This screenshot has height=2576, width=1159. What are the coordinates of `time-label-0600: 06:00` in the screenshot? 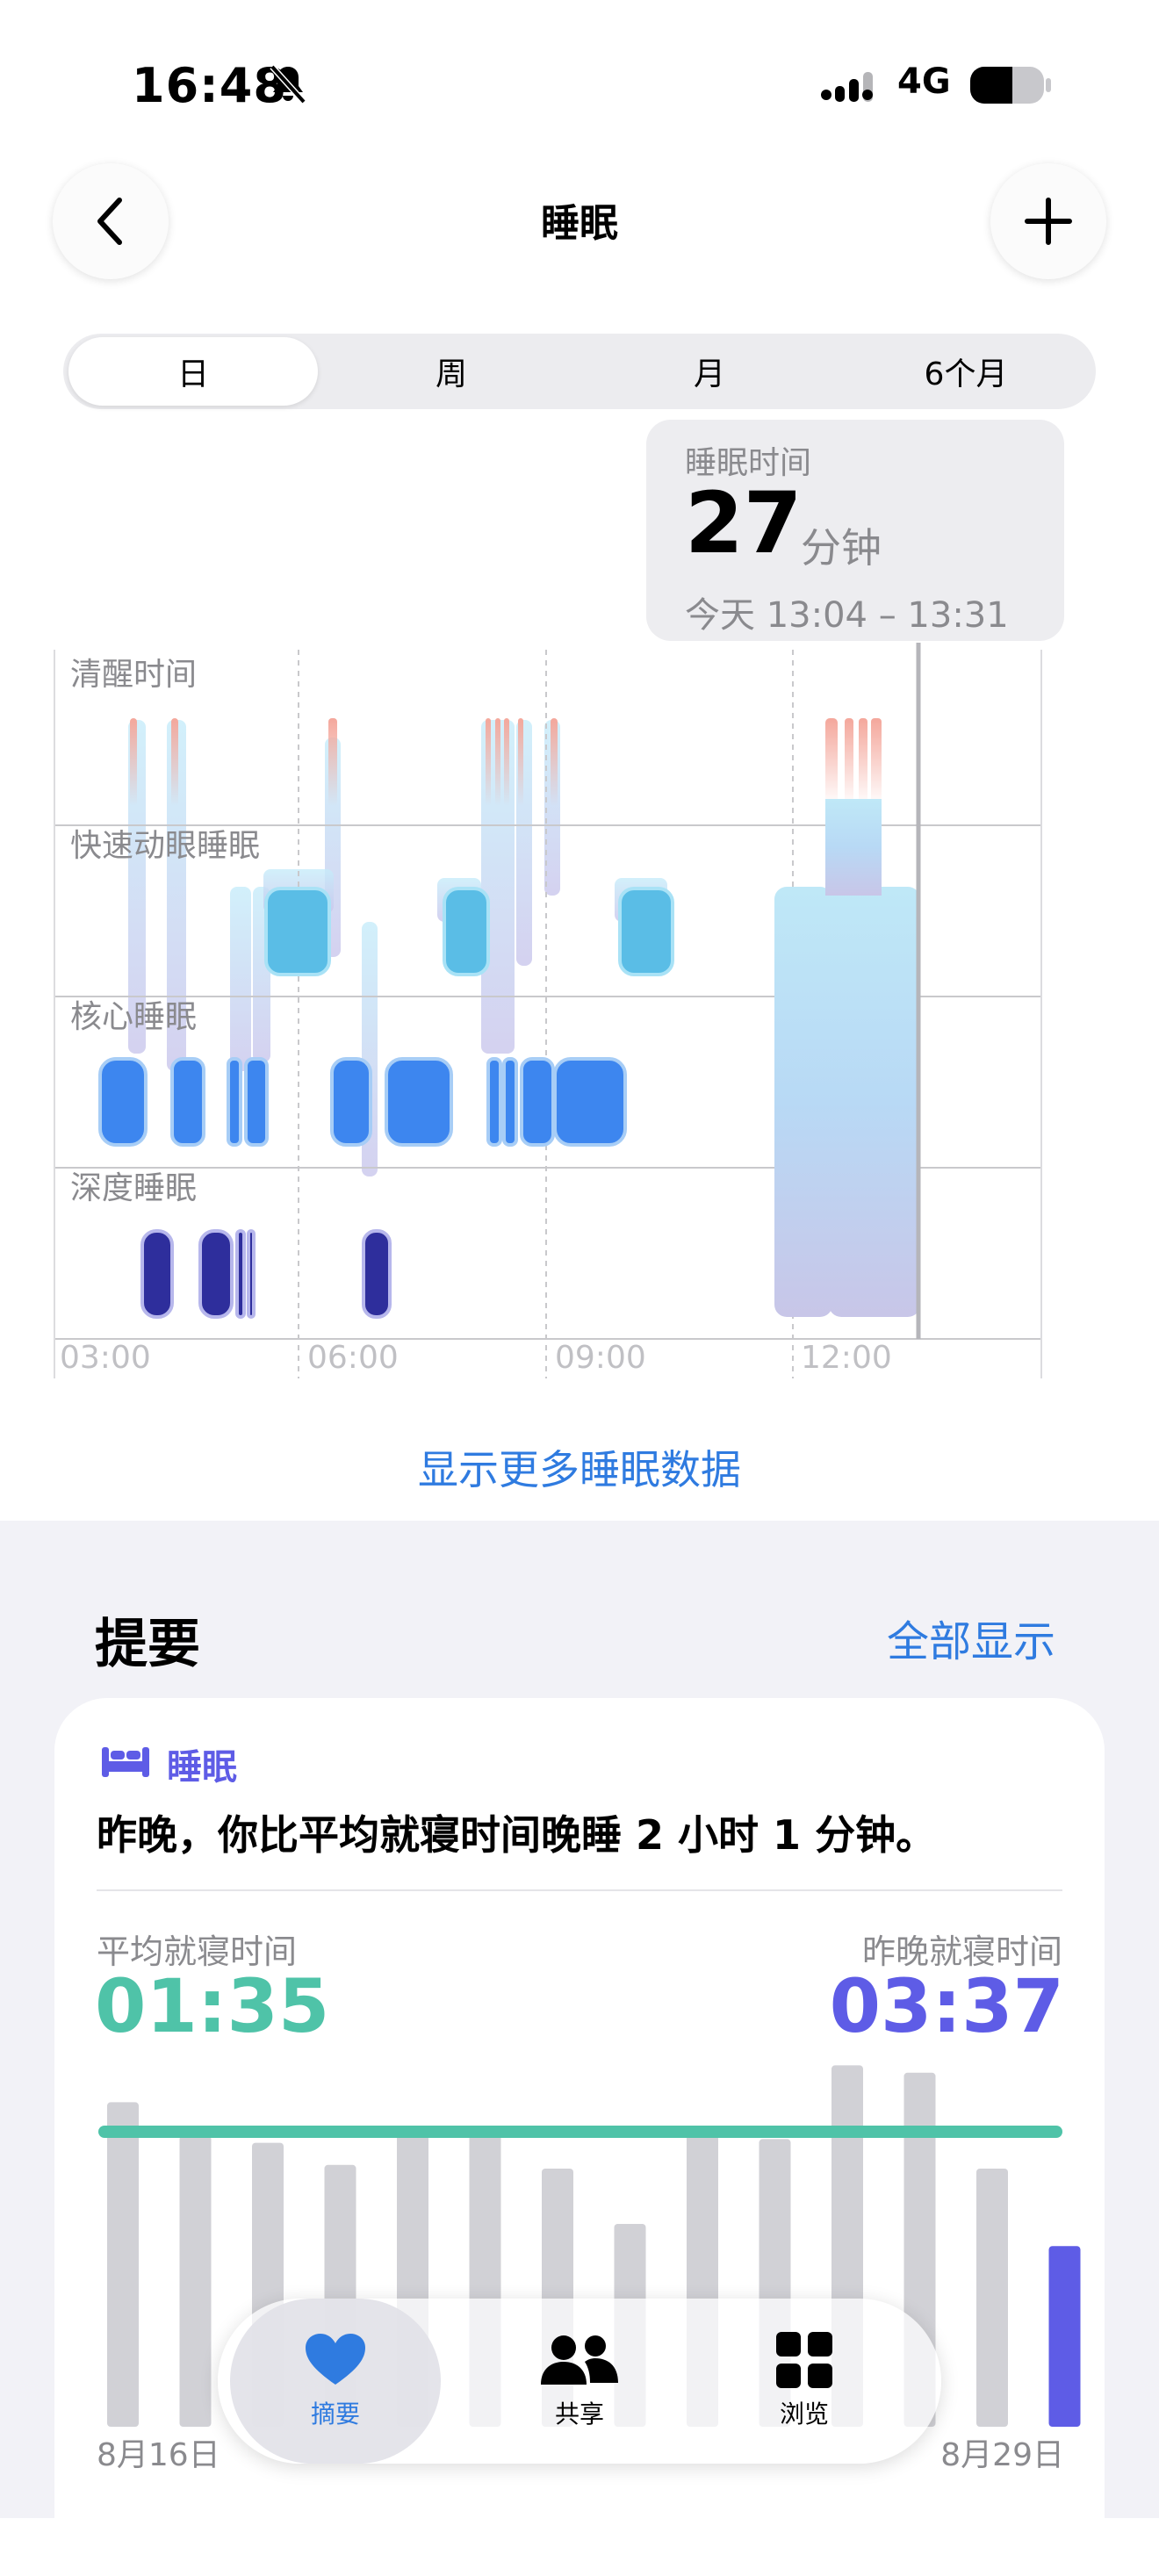 It's located at (353, 1358).